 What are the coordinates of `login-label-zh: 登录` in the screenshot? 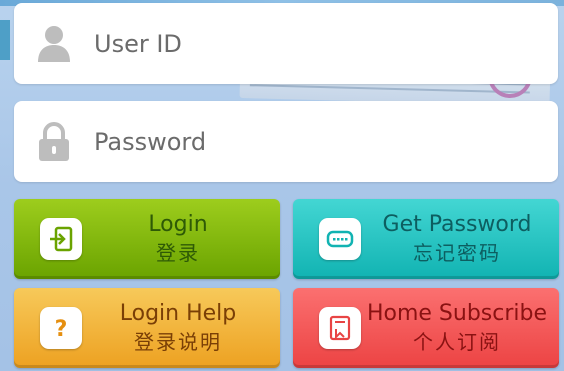 It's located at (178, 253).